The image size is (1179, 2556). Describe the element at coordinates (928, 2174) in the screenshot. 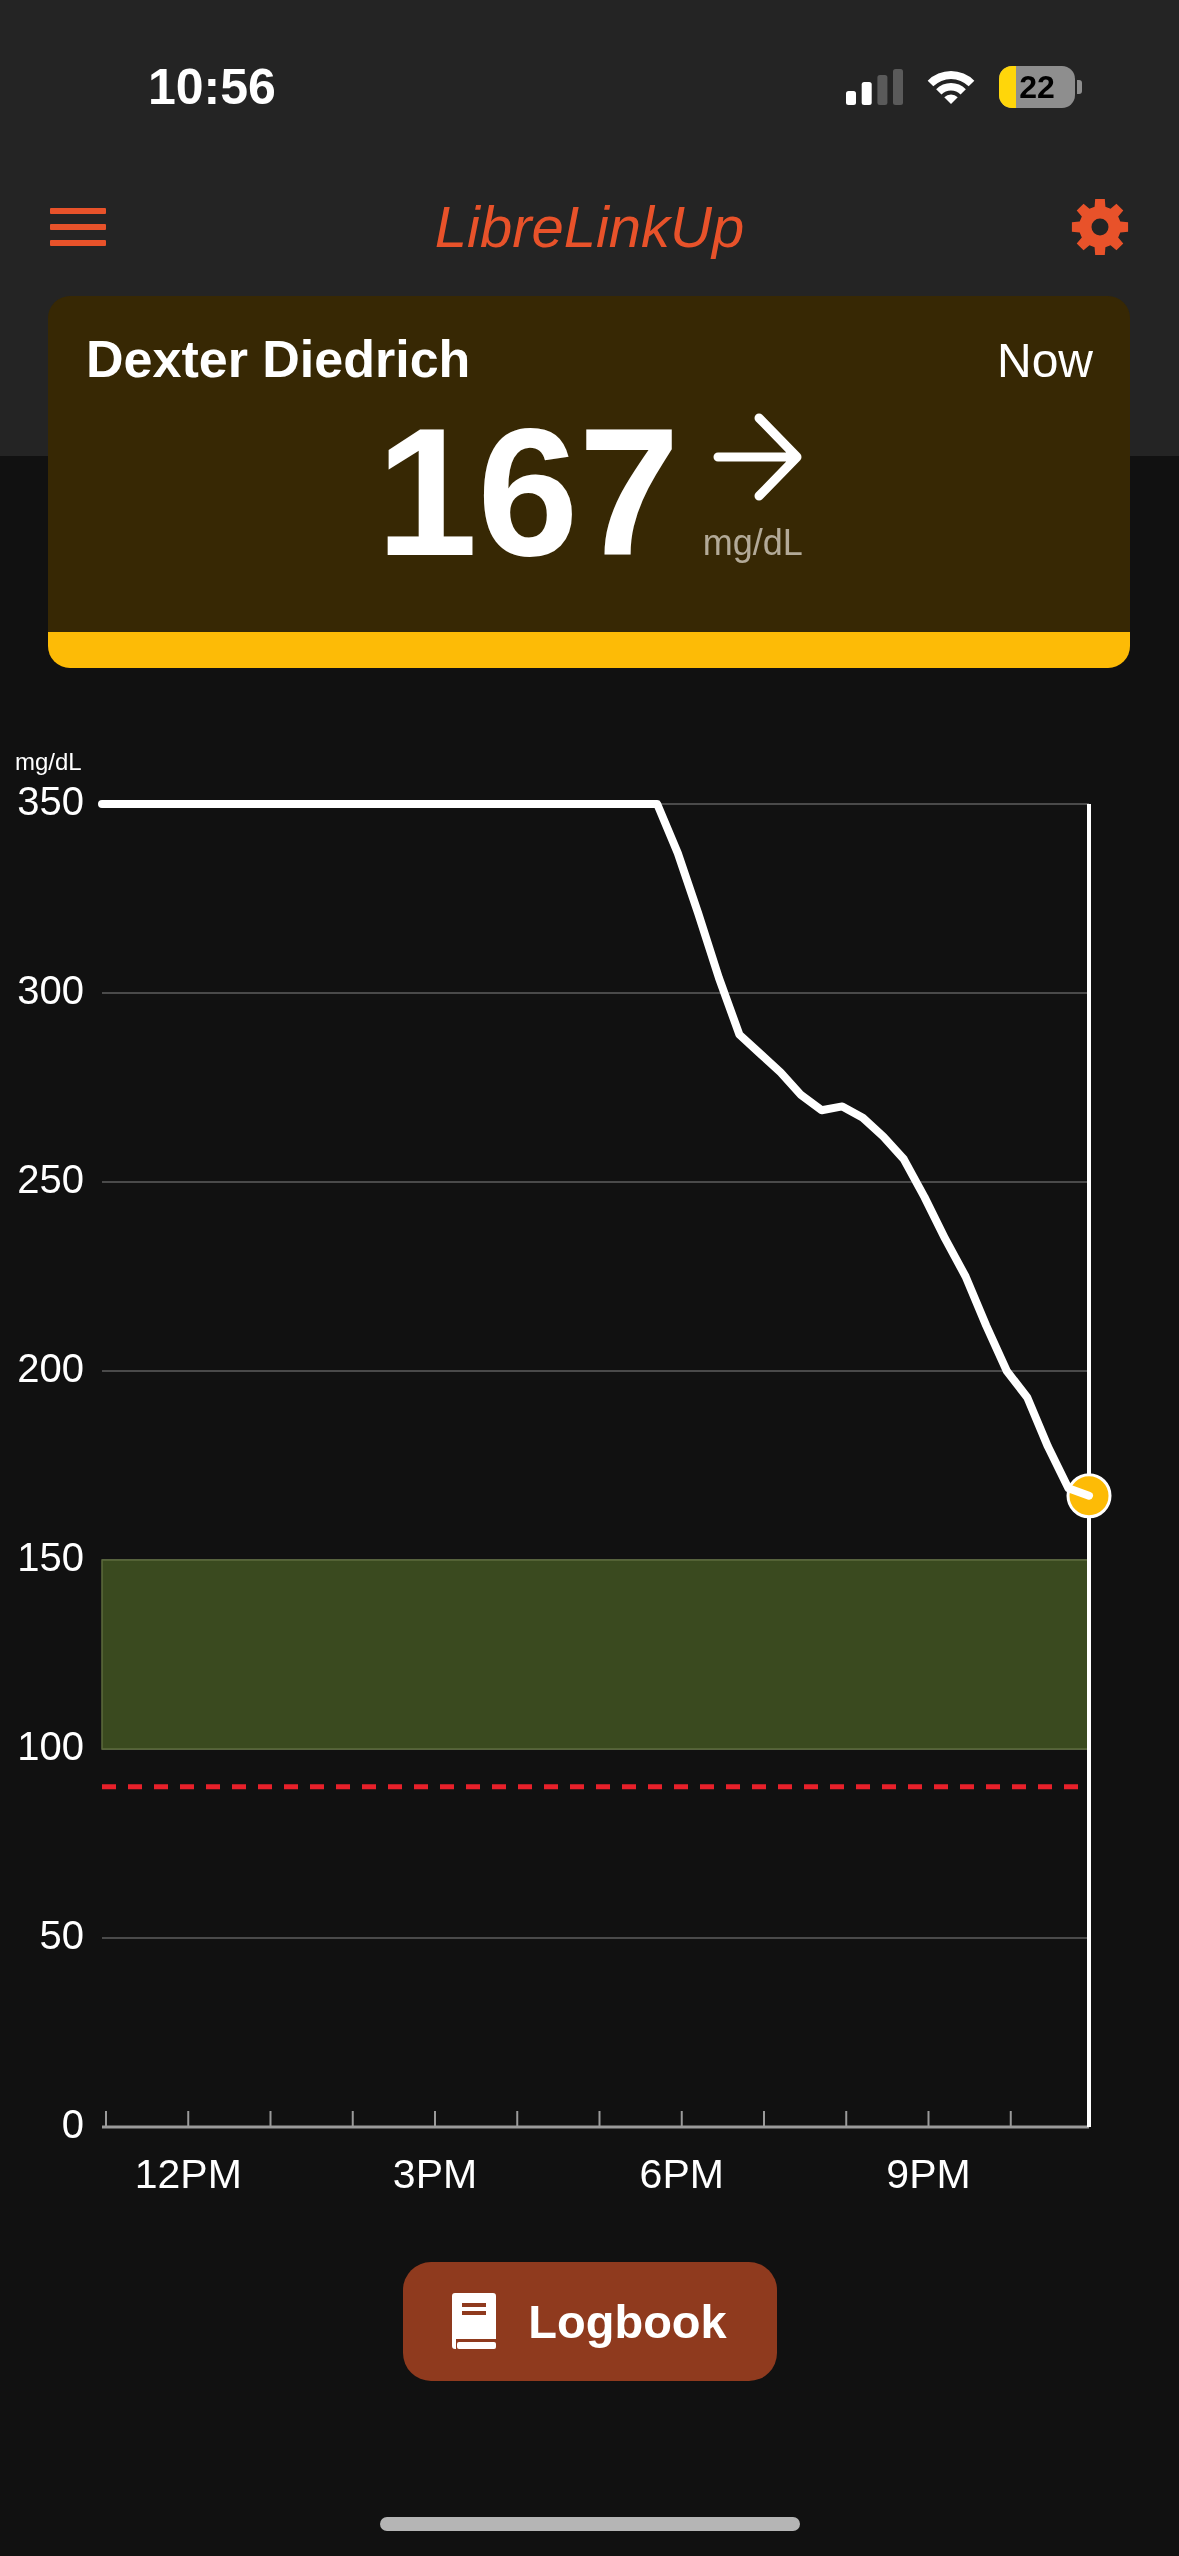

I see `x-tick-label: 9PM` at that location.